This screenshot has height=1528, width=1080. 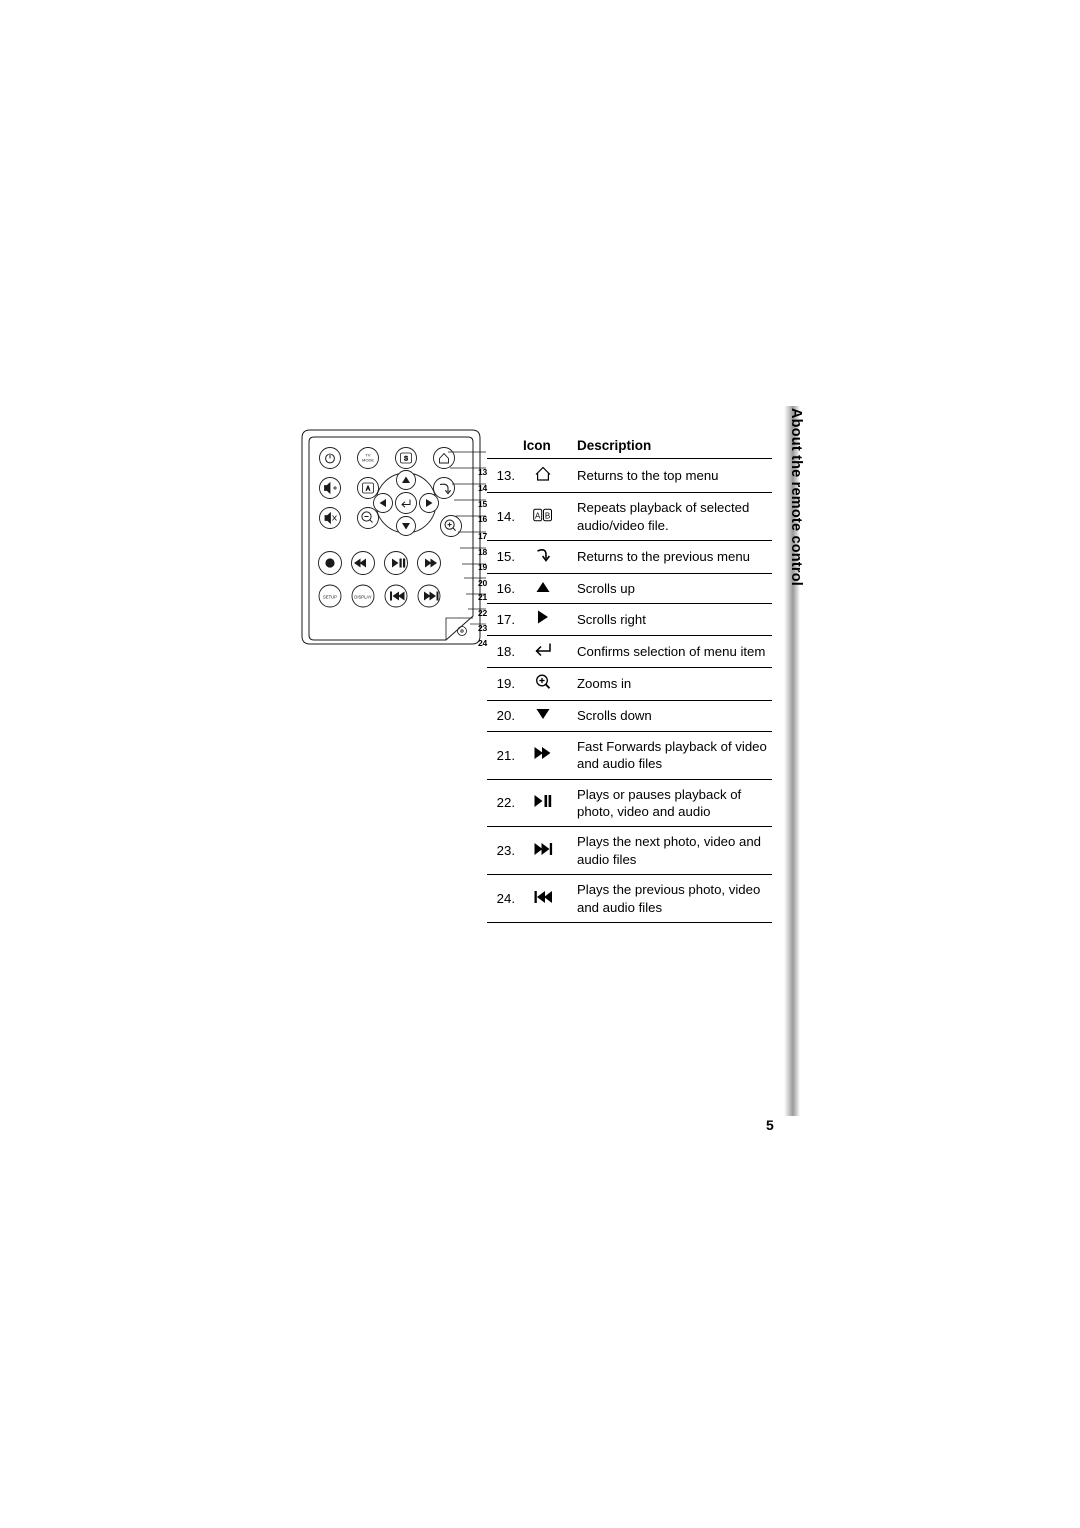 What do you see at coordinates (542, 589) in the screenshot?
I see `up-triangle-icon` at bounding box center [542, 589].